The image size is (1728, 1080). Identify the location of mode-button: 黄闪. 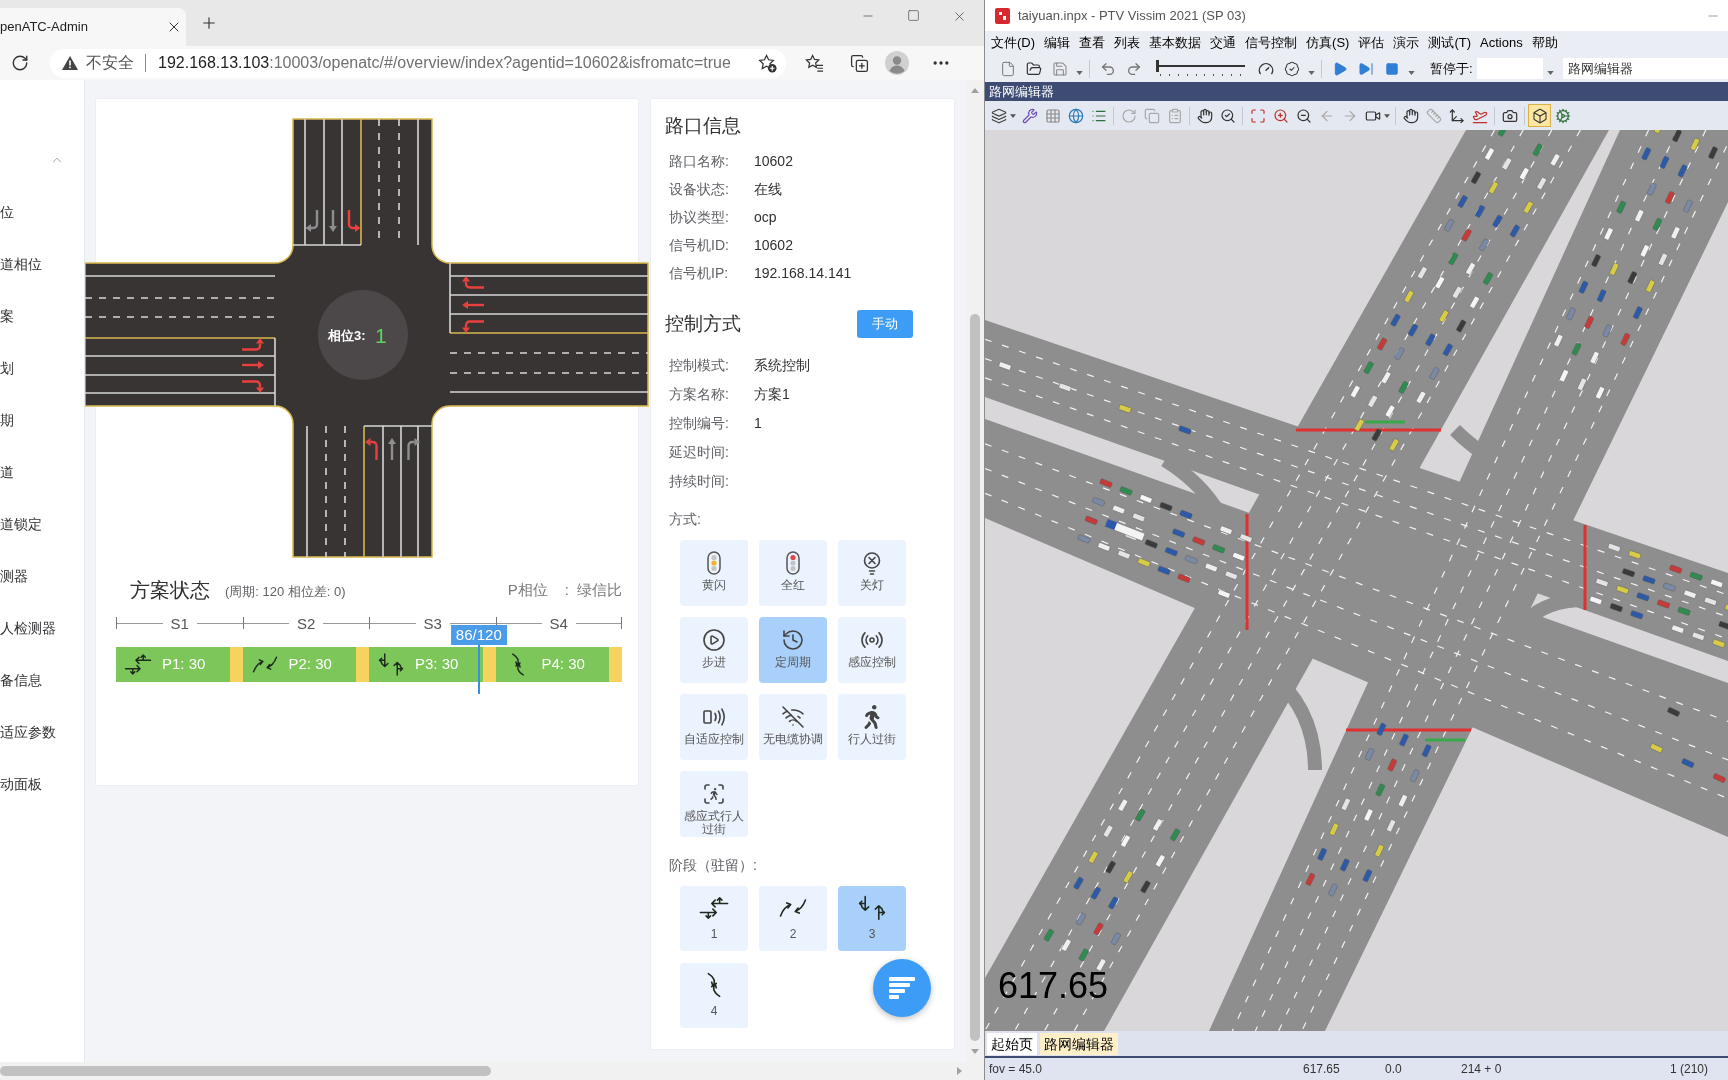
(714, 573).